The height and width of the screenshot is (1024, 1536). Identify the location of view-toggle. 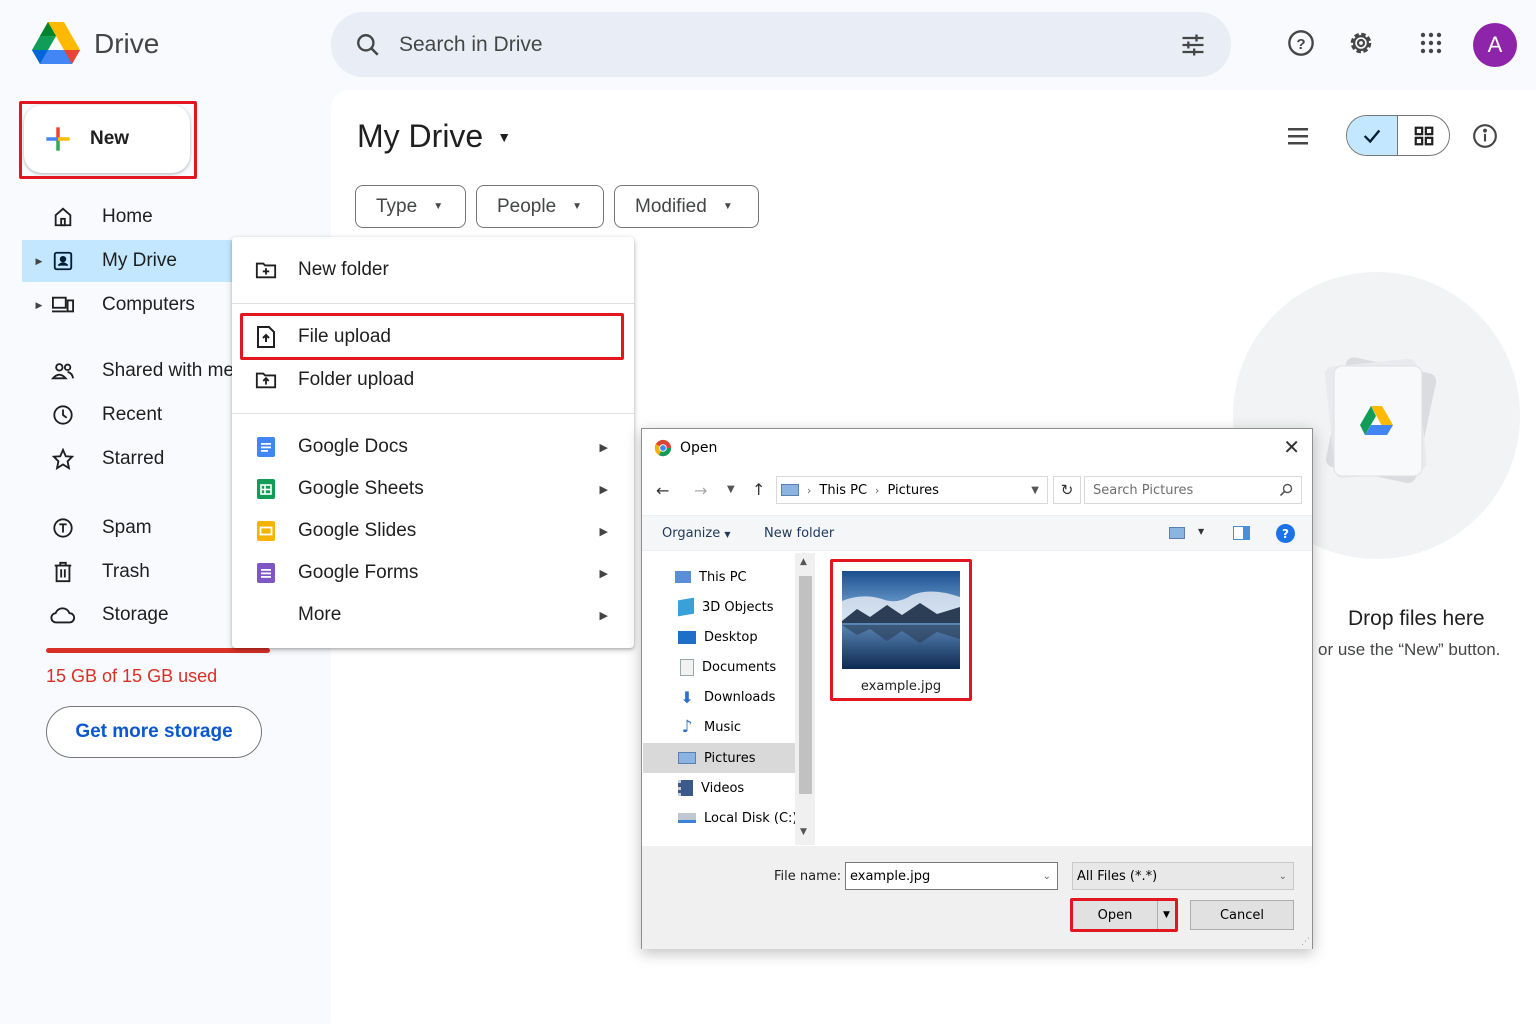
(1398, 135).